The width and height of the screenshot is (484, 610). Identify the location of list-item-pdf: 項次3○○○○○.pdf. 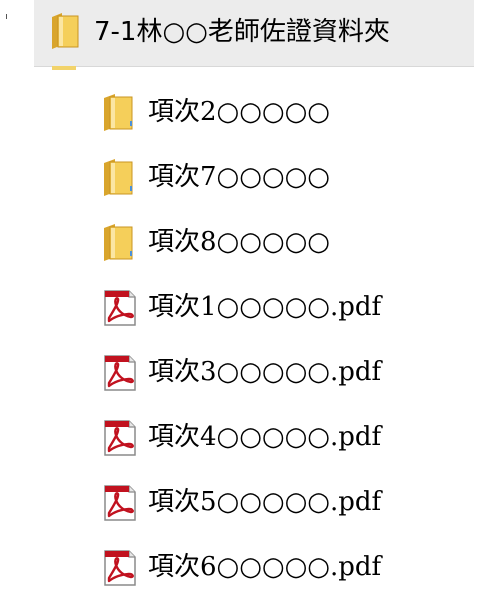
(240, 382).